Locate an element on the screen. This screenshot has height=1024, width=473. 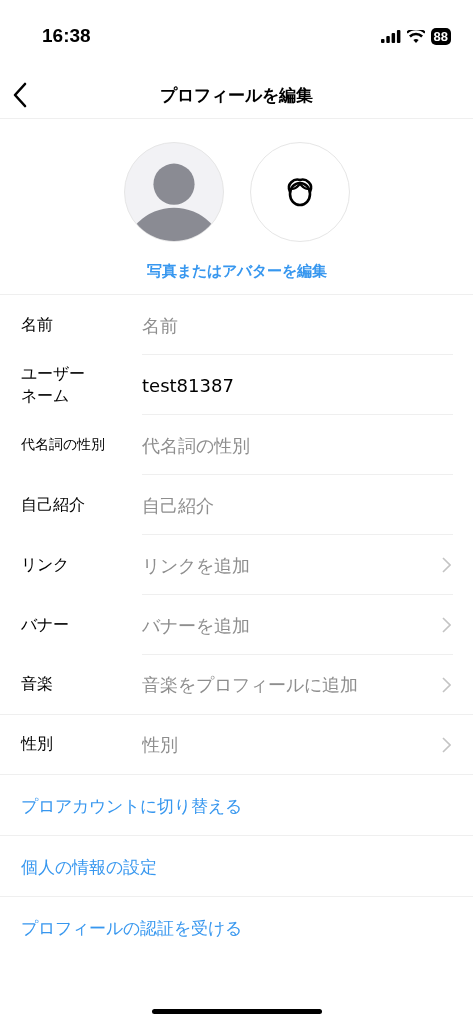
field-label: バナー is located at coordinates (45, 625).